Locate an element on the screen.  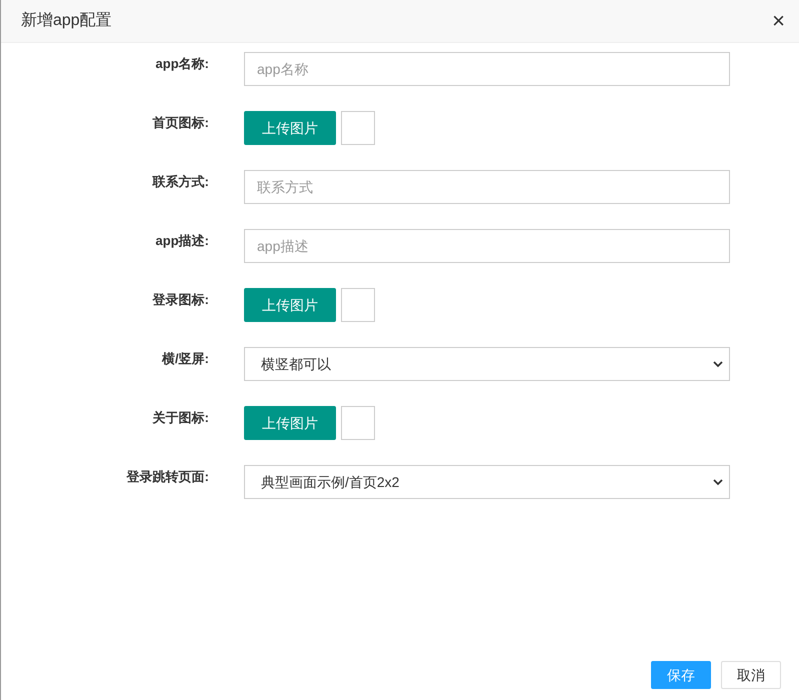
field-label: 首页图标: is located at coordinates (180, 123).